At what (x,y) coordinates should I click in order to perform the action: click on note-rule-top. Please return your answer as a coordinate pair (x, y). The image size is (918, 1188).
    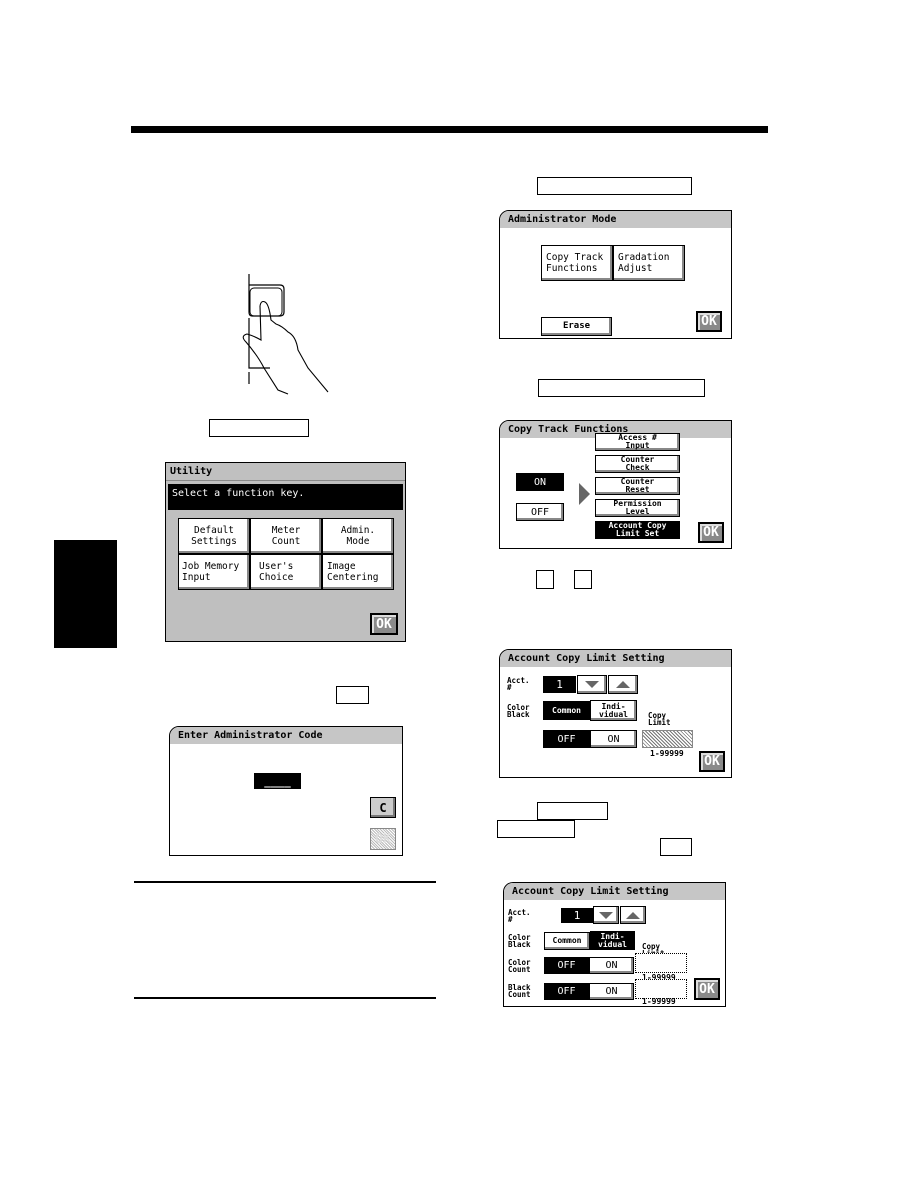
    Looking at the image, I should click on (285, 882).